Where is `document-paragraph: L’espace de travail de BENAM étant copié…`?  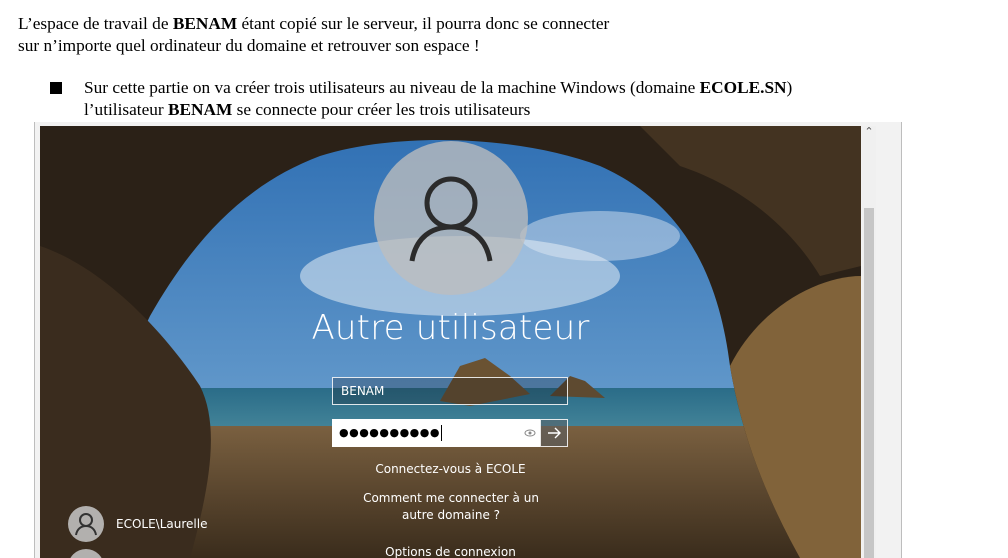 document-paragraph: L’espace de travail de BENAM étant copié… is located at coordinates (313, 35).